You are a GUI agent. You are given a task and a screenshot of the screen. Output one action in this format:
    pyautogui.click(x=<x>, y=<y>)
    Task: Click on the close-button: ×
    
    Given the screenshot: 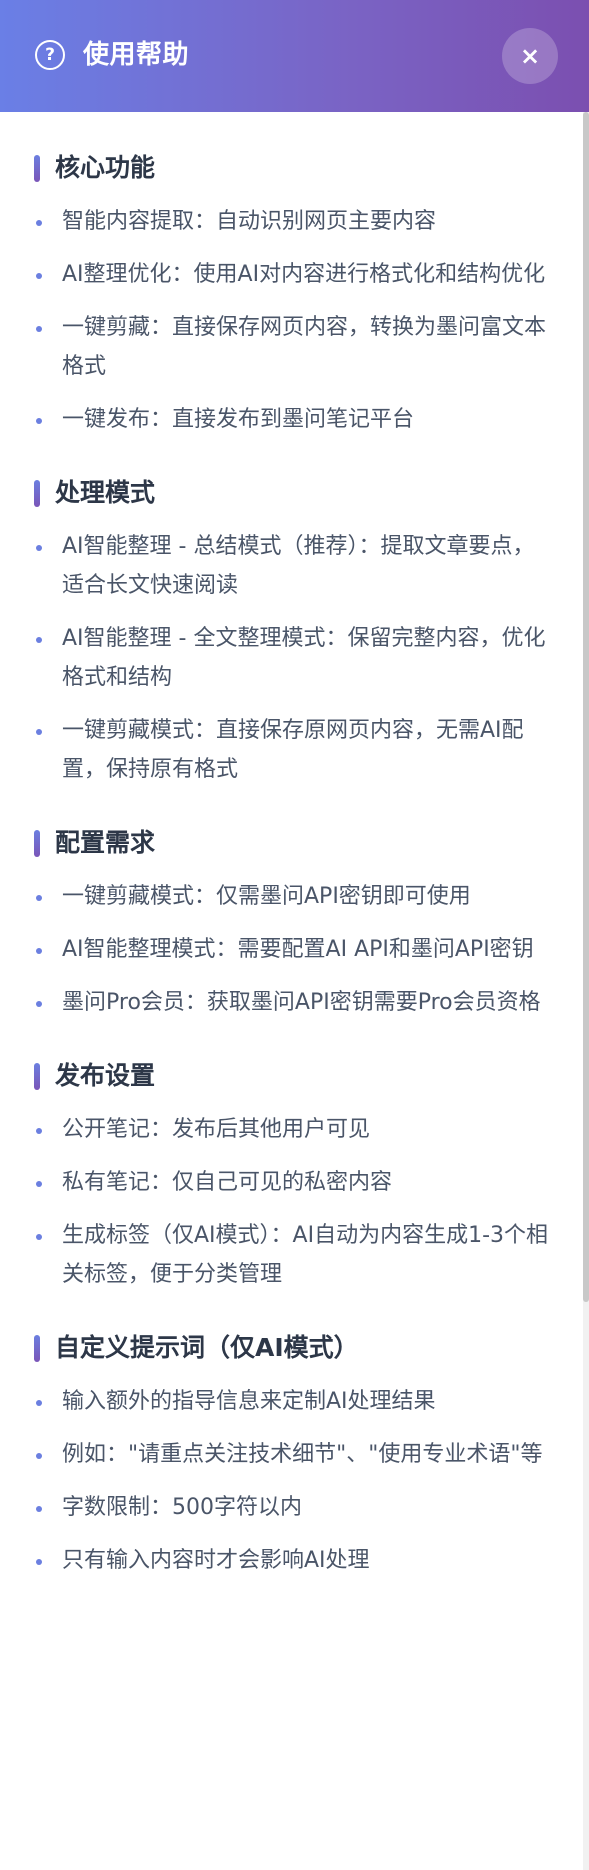 What is the action you would take?
    pyautogui.click(x=530, y=56)
    